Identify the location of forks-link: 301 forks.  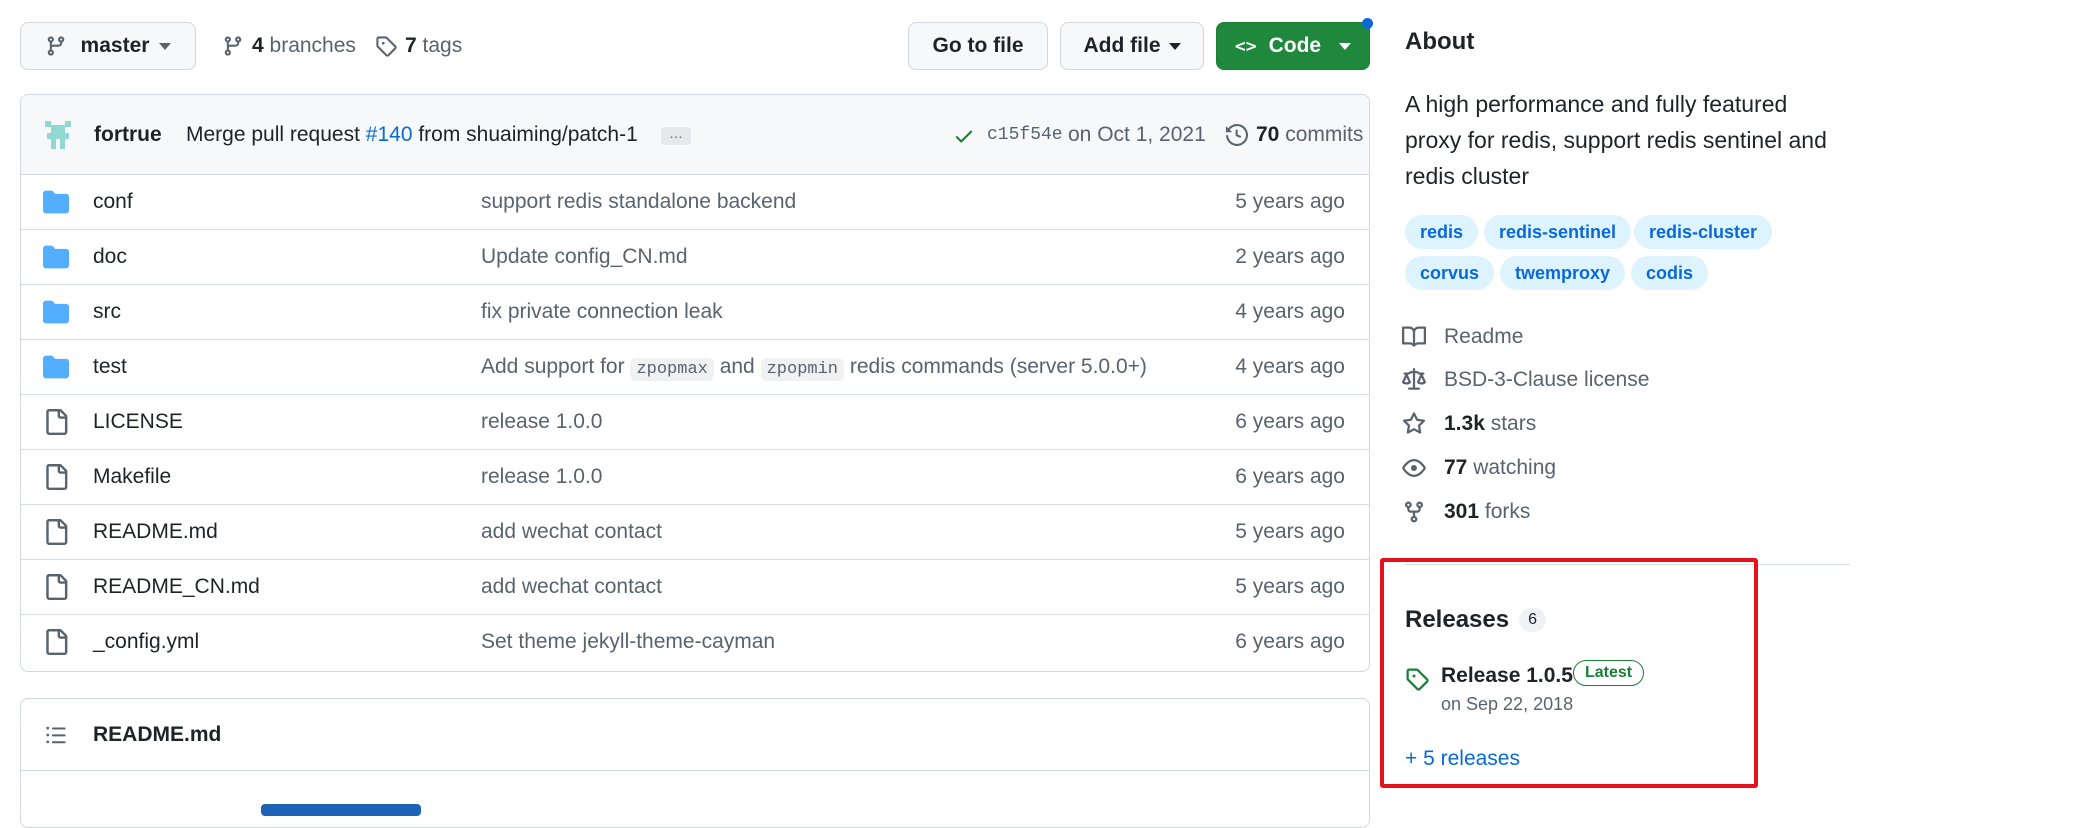
(1466, 512).